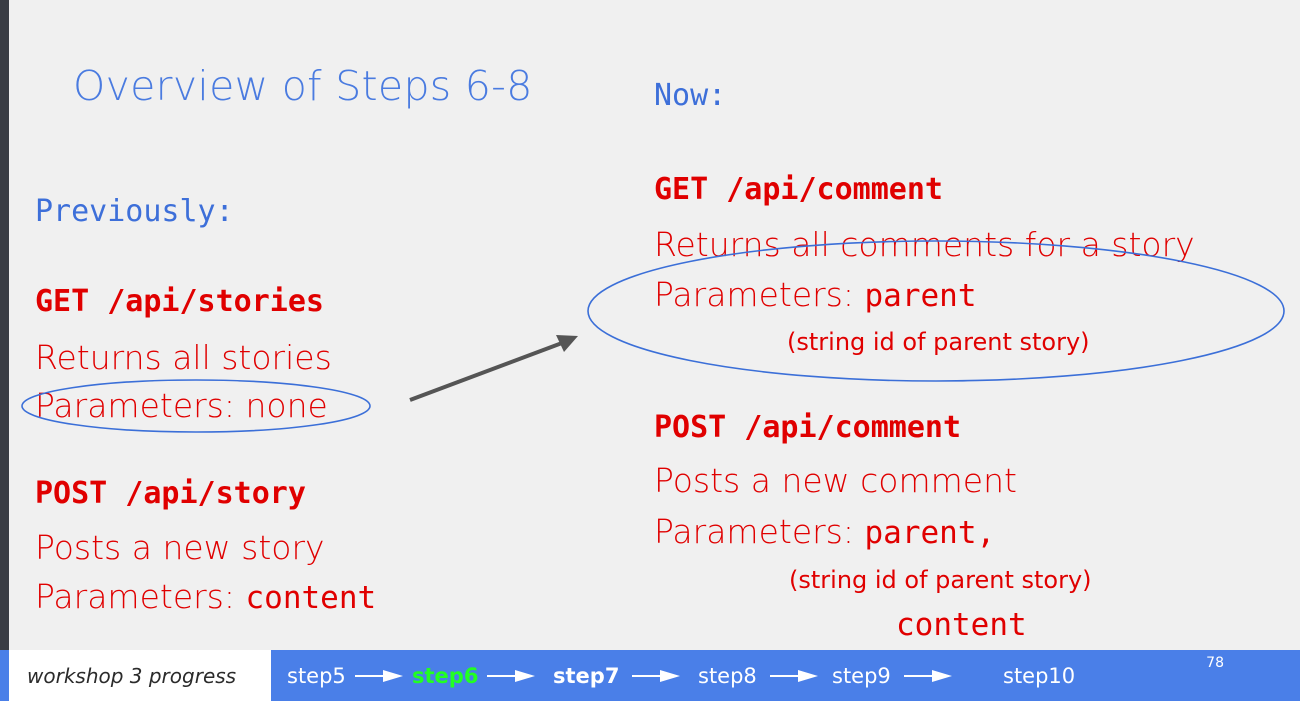 Image resolution: width=1300 pixels, height=701 pixels. Describe the element at coordinates (920, 296) in the screenshot. I see `get-comment-params-code: parent` at that location.